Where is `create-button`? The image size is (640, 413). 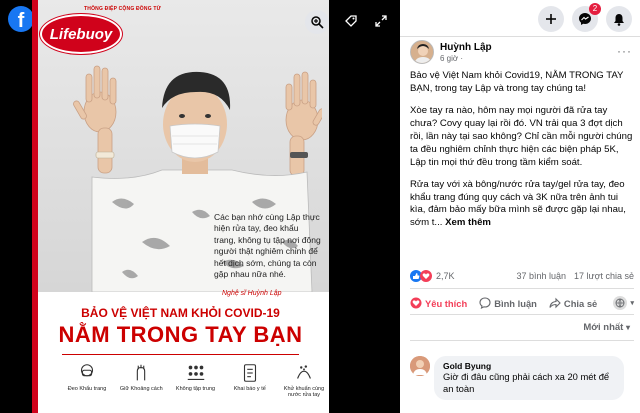 create-button is located at coordinates (551, 19).